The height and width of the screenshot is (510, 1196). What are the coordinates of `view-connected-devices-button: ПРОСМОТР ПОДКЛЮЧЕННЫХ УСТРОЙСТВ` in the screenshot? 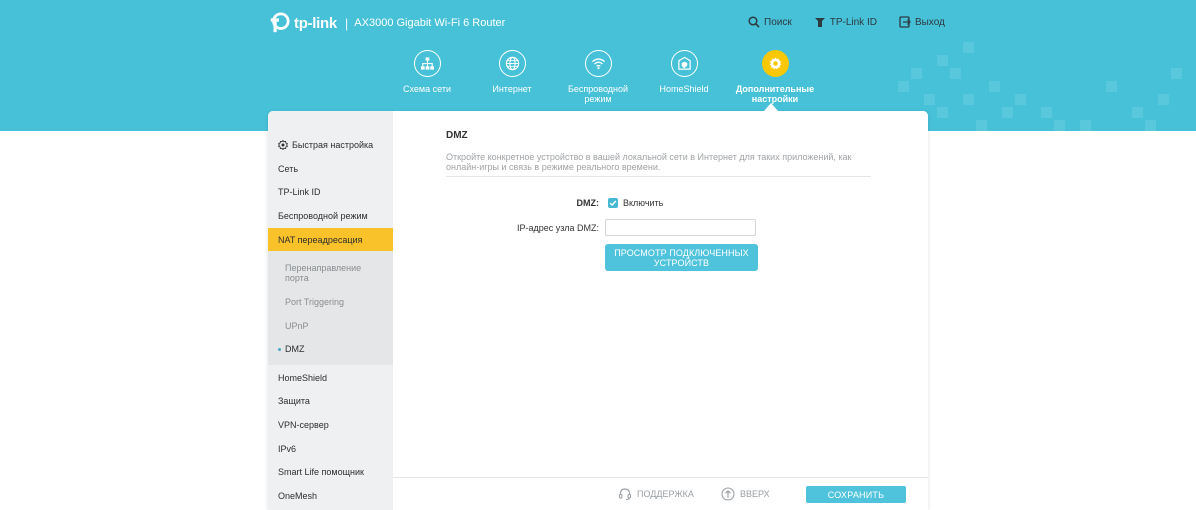 It's located at (681, 257).